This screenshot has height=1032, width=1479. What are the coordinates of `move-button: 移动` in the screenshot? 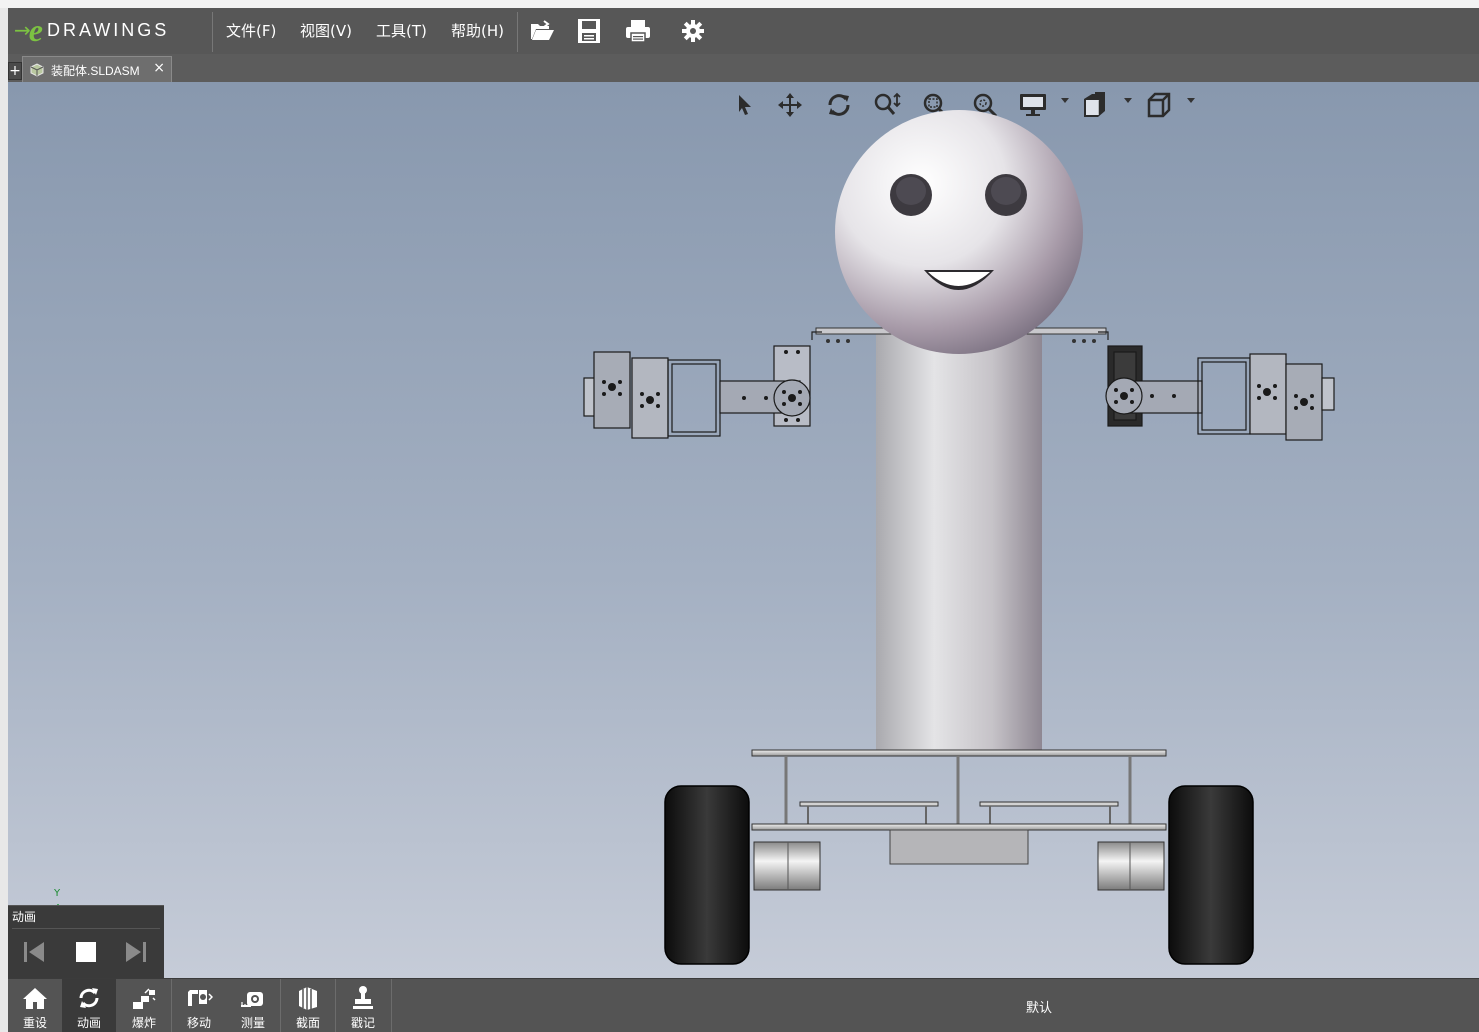 It's located at (199, 1005).